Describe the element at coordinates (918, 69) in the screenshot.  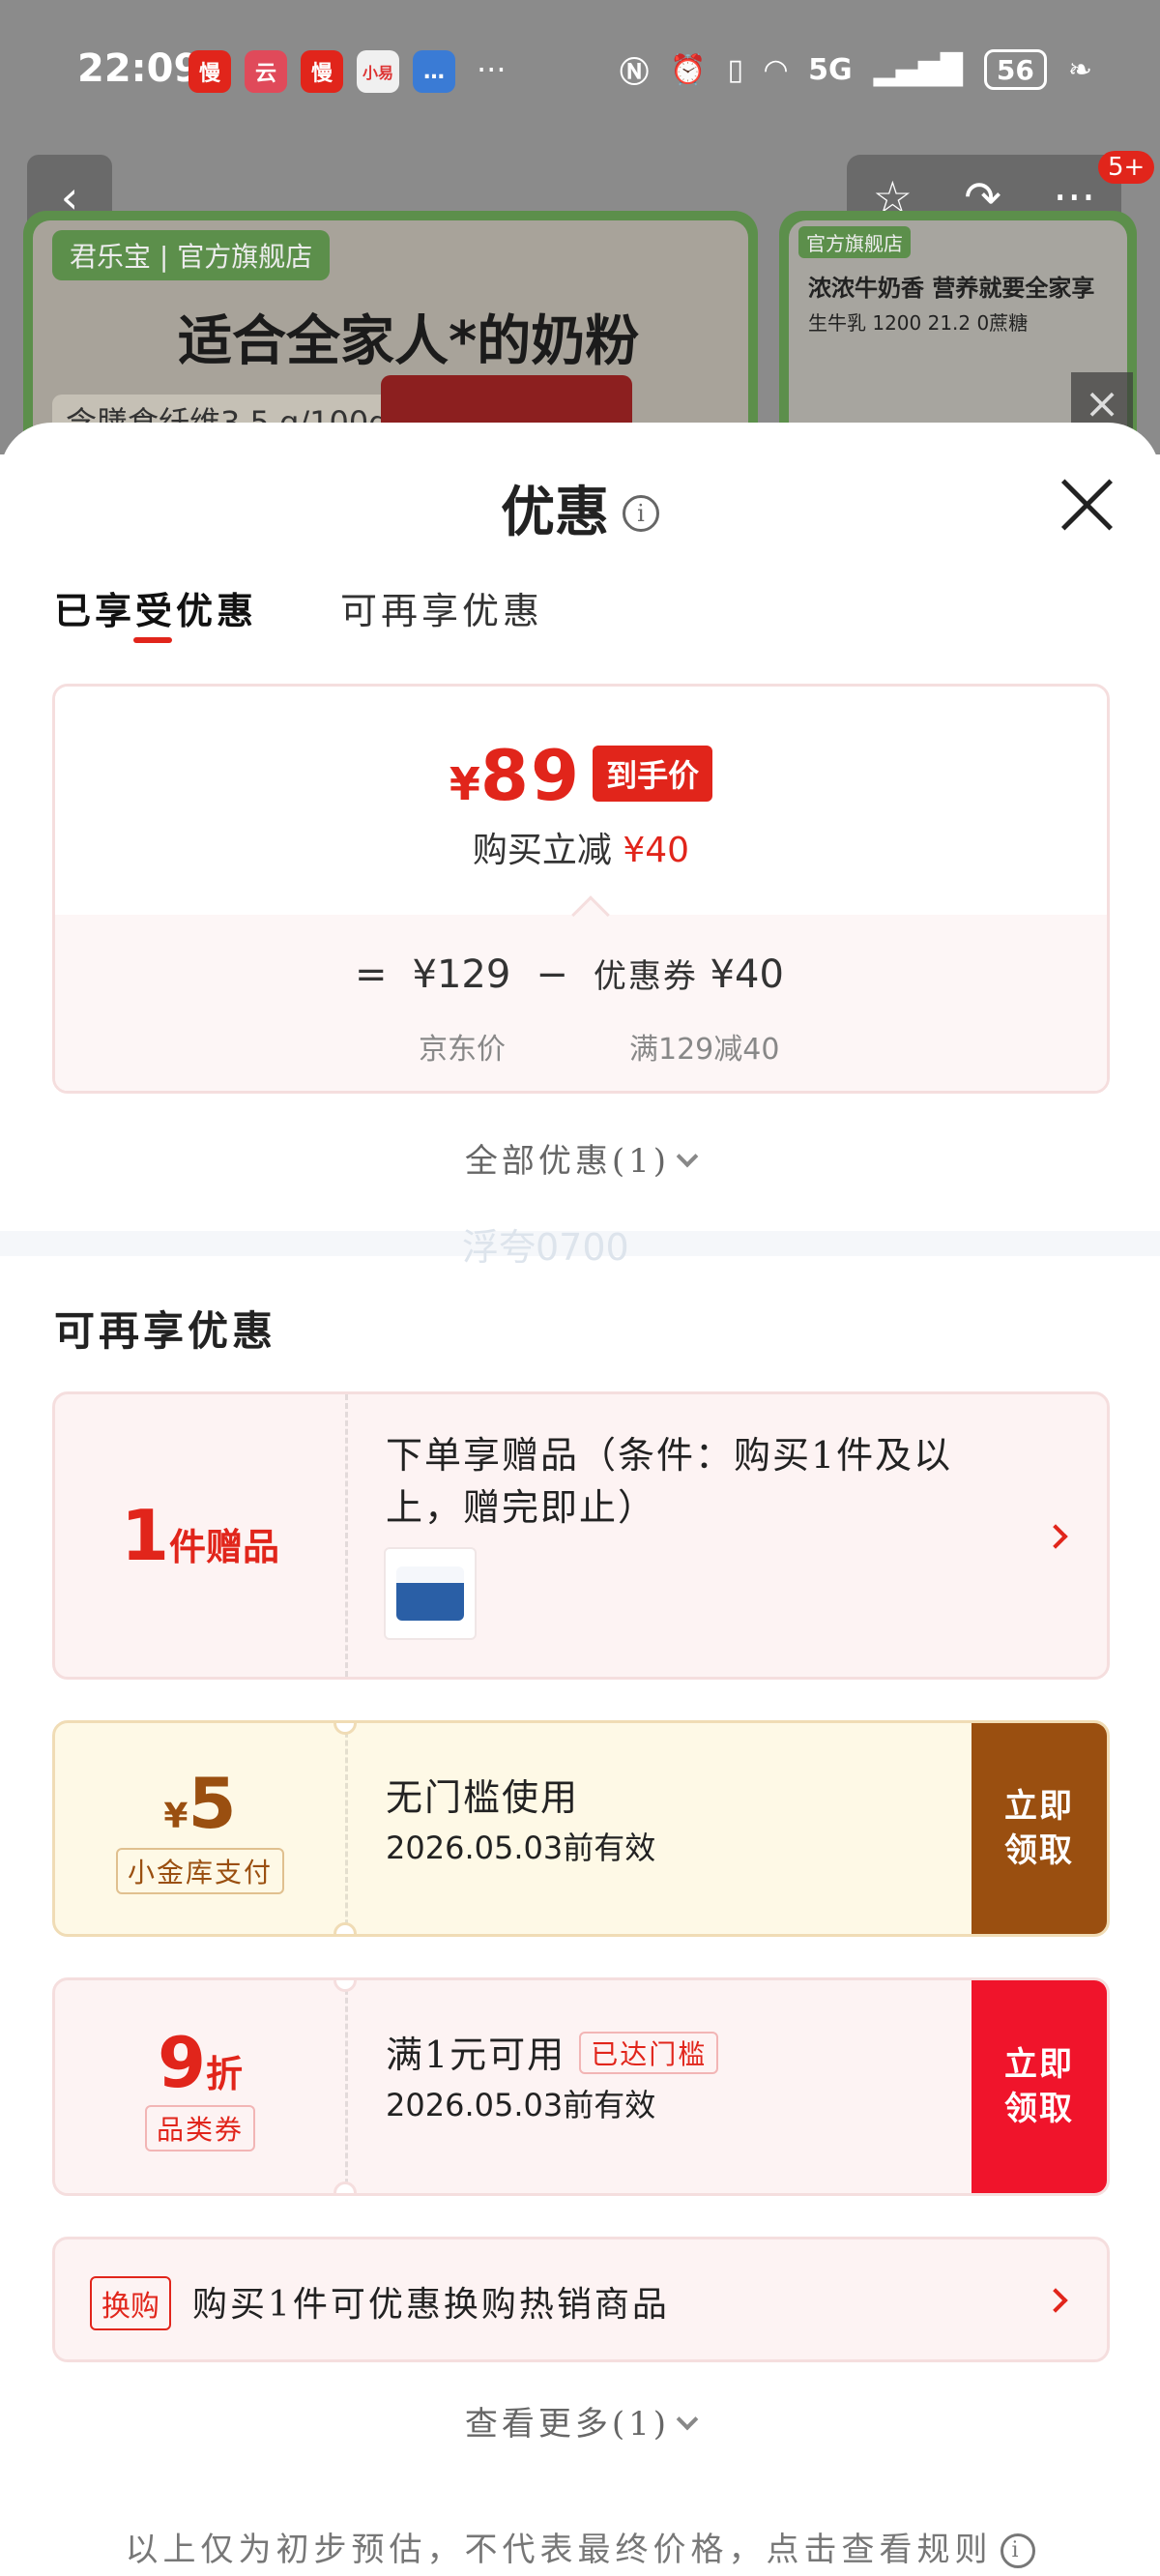
I see `signal-icon: ▂▄▆█` at that location.